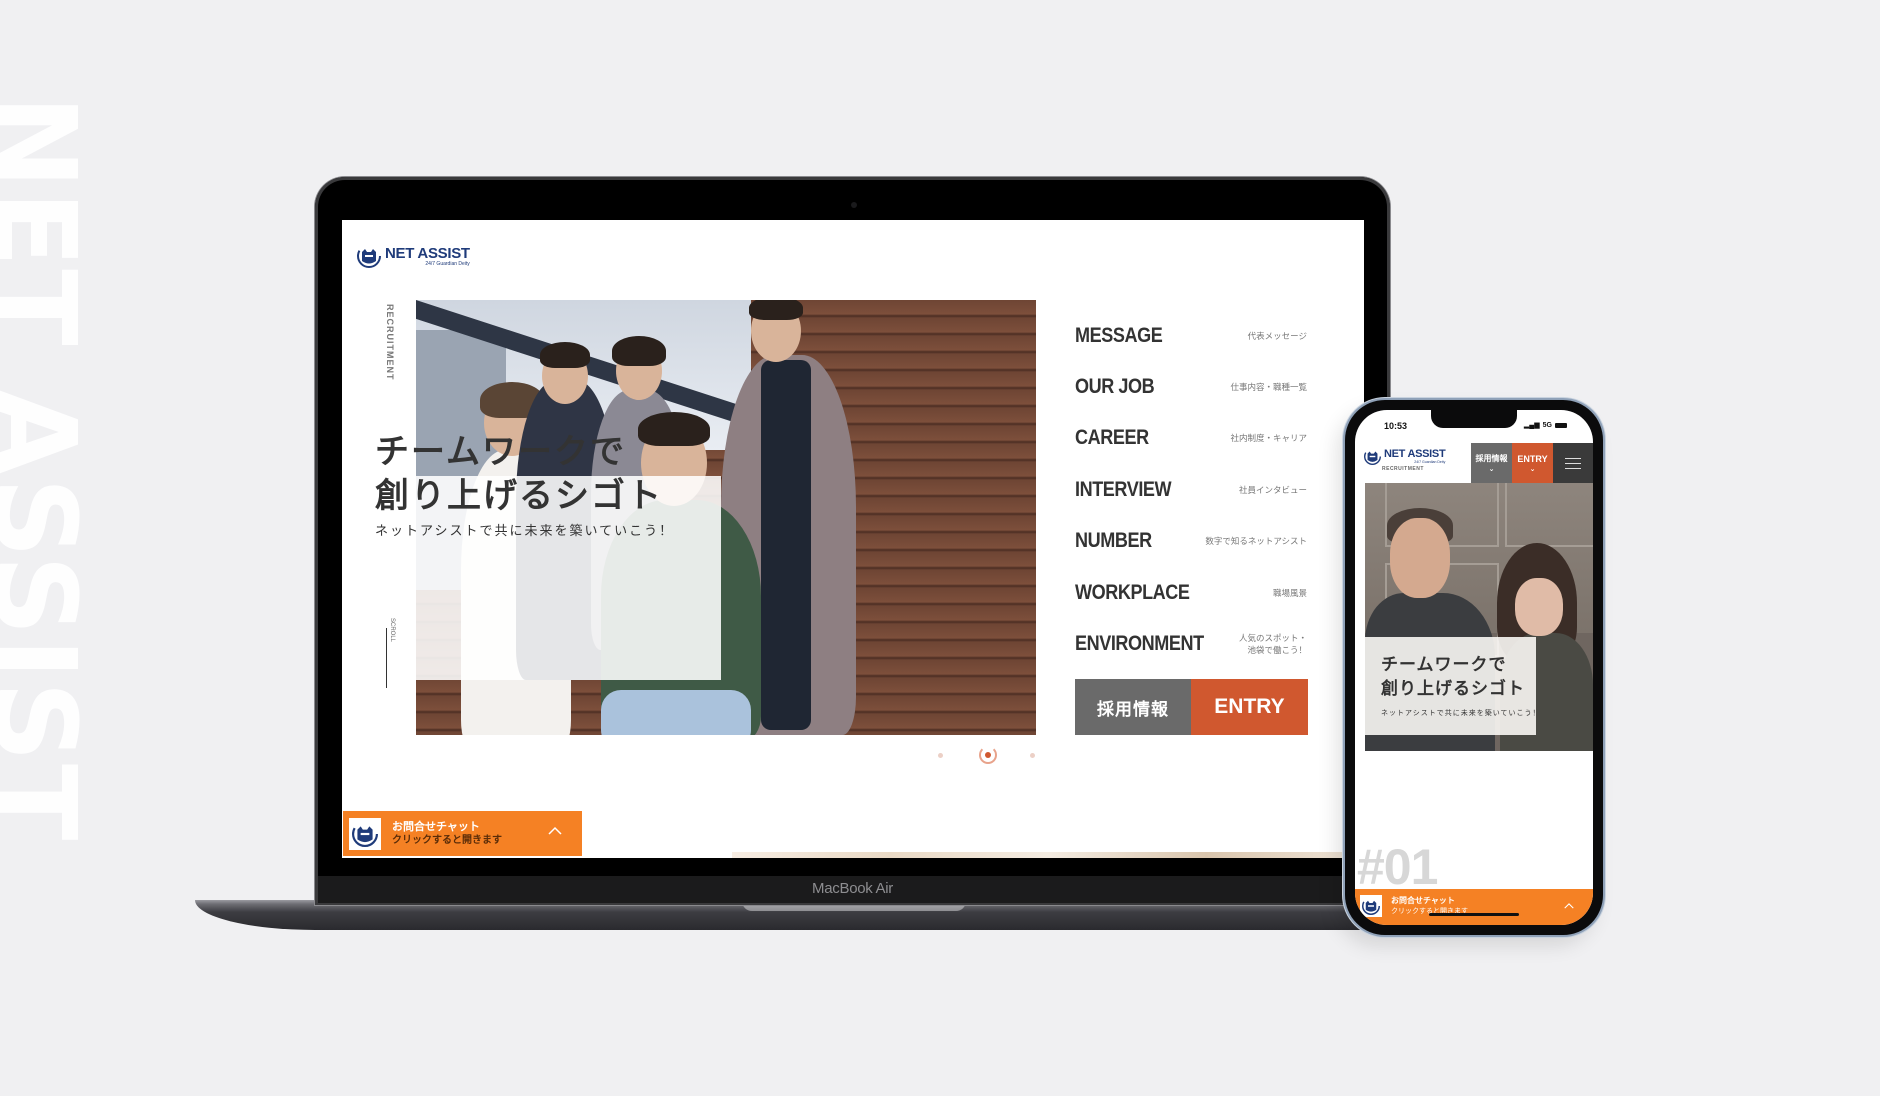 This screenshot has width=1880, height=1096. I want to click on entry-button: ENTRY, so click(1249, 707).